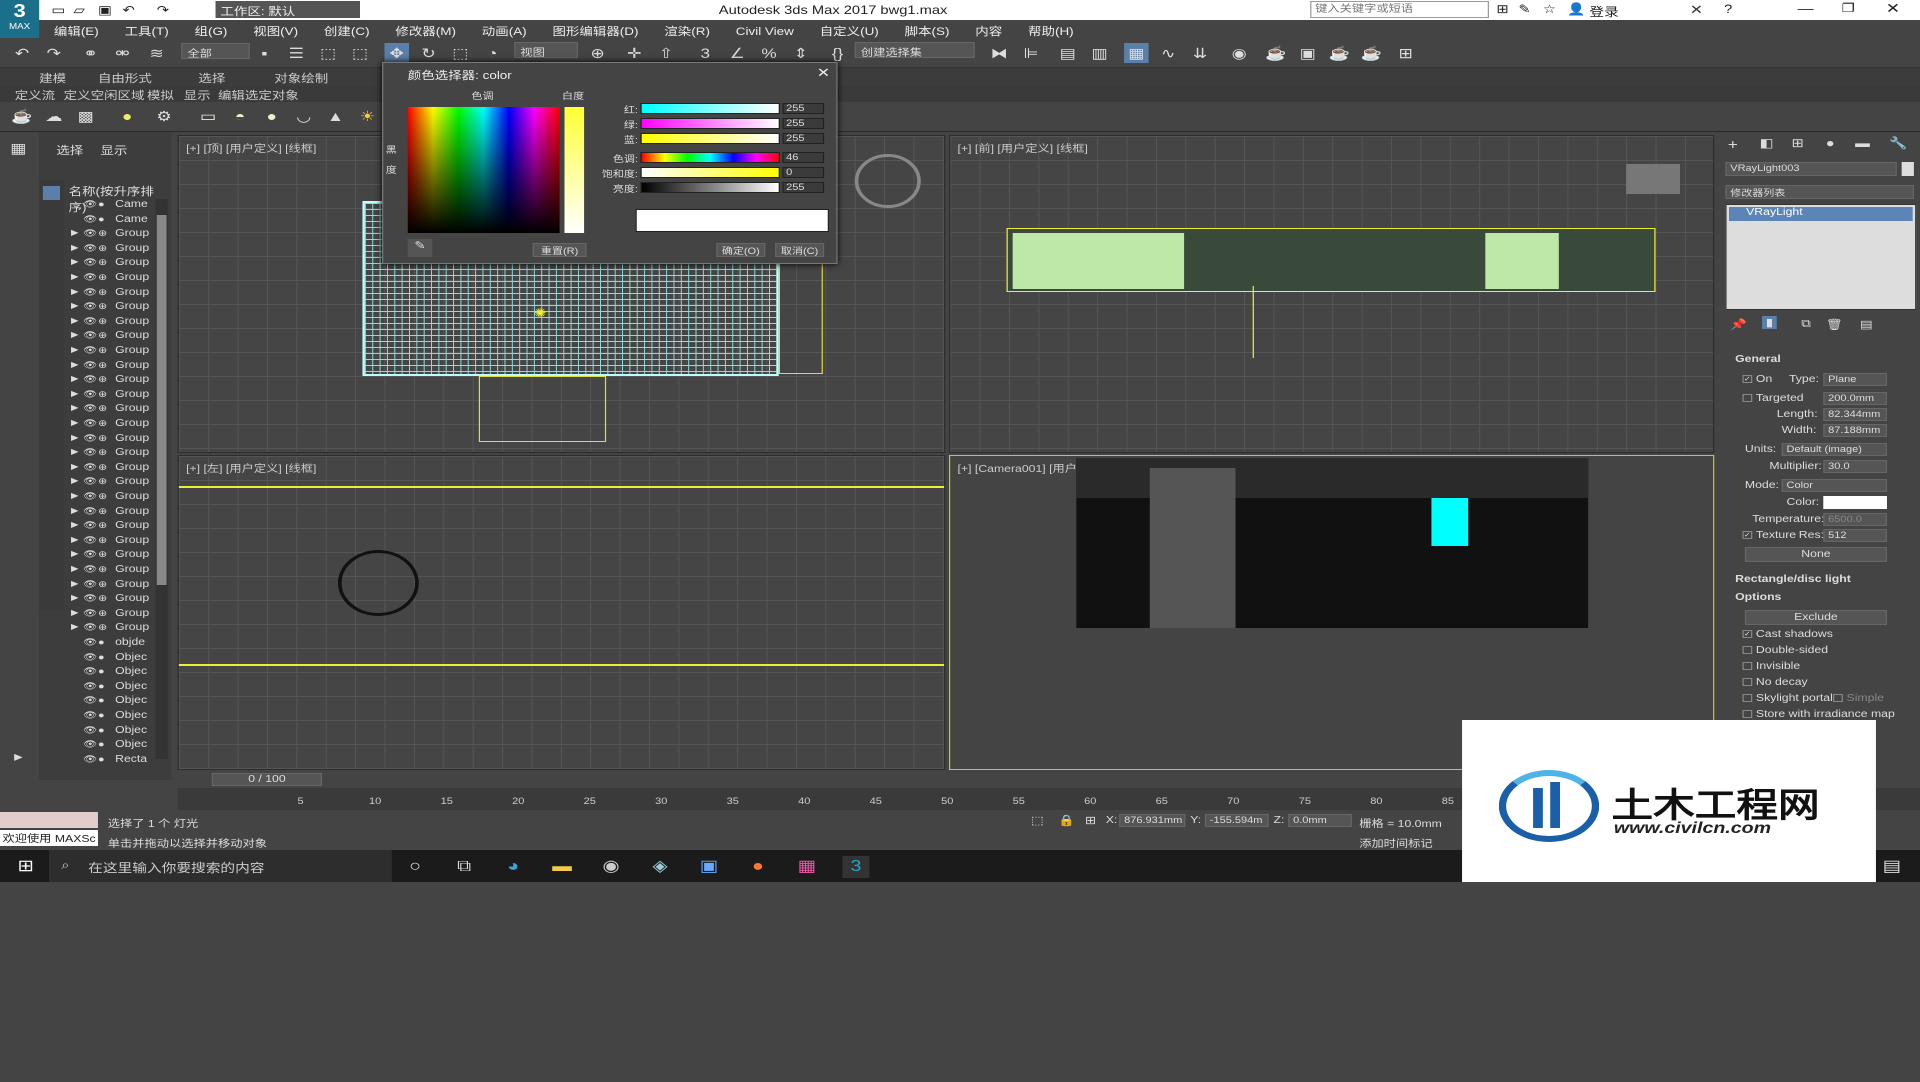 This screenshot has width=1920, height=1082. Describe the element at coordinates (1769, 322) in the screenshot. I see `show-end-result-icon: ▮` at that location.